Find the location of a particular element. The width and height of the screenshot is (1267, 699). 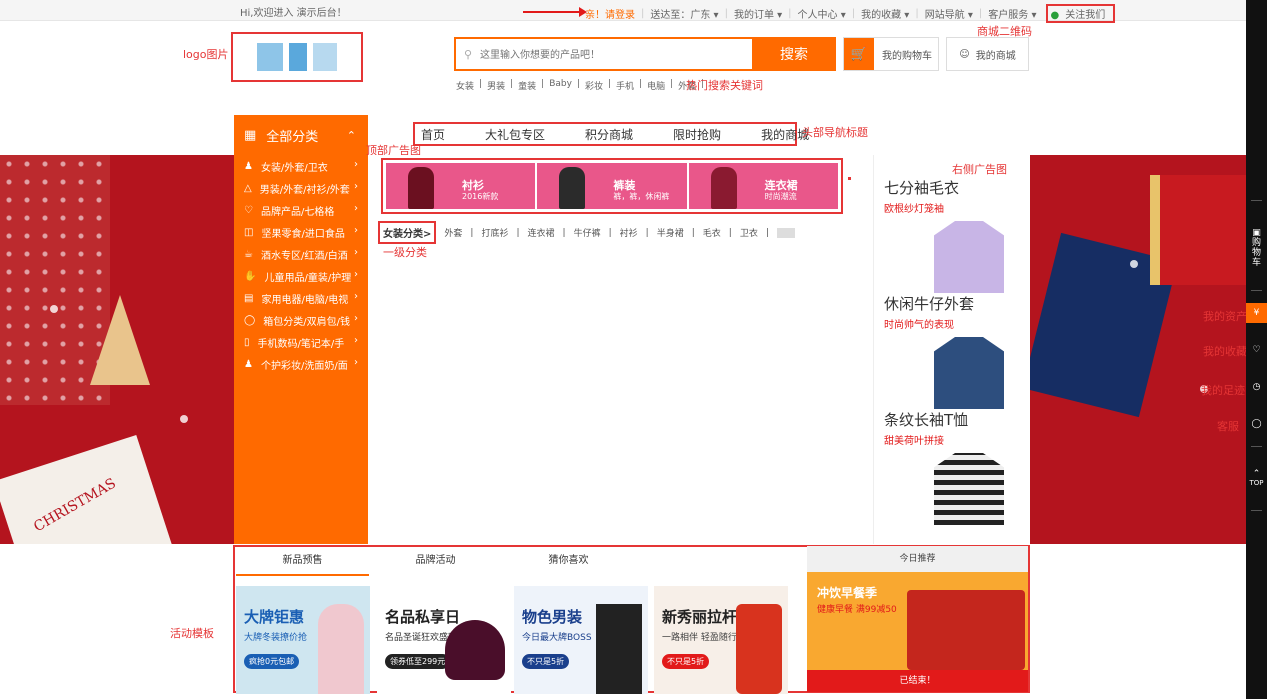

my-favorites-link: 我的收藏 ▾ is located at coordinates (885, 13).